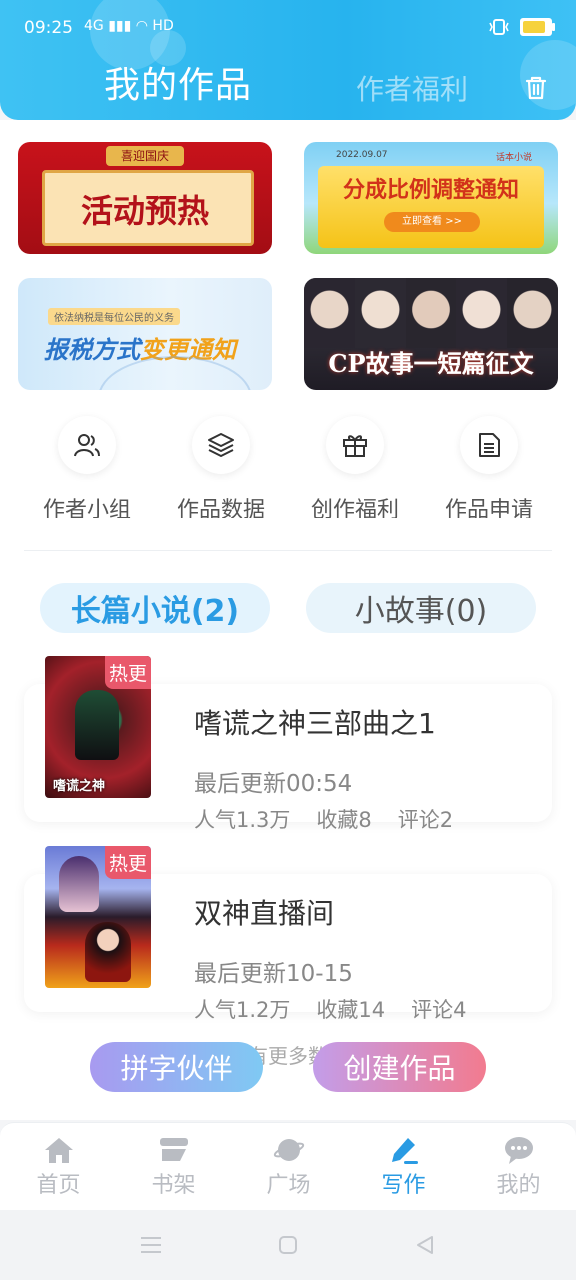 This screenshot has width=576, height=1280. I want to click on tab-label: 我的, so click(518, 1185).